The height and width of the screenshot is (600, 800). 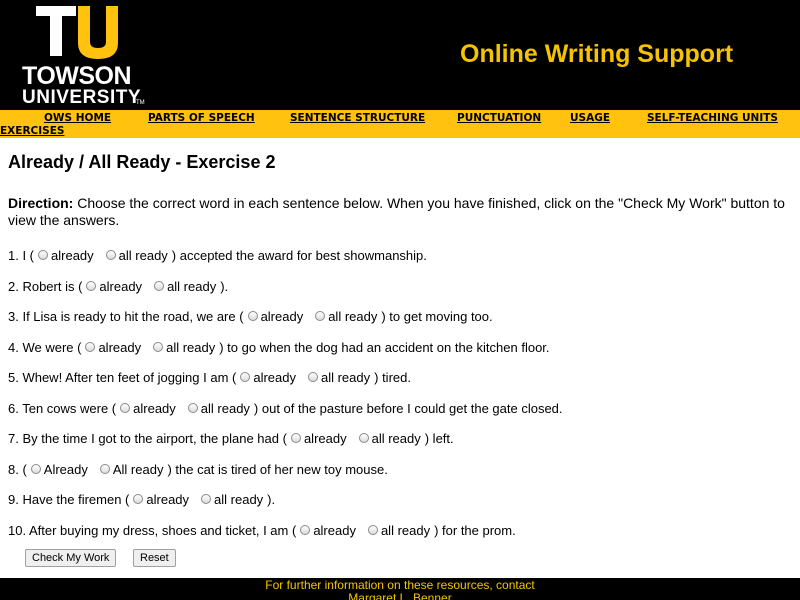 I want to click on question-suffix: ) the cat is tired of her new toy mouse., so click(x=277, y=469).